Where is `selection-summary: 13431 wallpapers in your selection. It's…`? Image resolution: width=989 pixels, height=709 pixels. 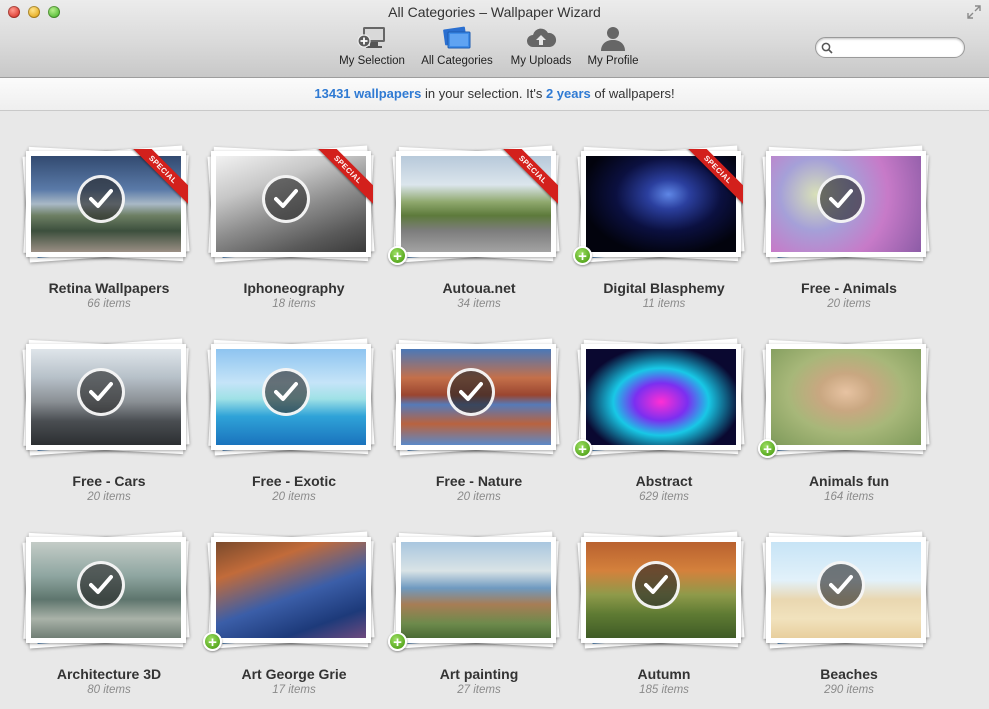
selection-summary: 13431 wallpapers in your selection. It's… is located at coordinates (494, 94).